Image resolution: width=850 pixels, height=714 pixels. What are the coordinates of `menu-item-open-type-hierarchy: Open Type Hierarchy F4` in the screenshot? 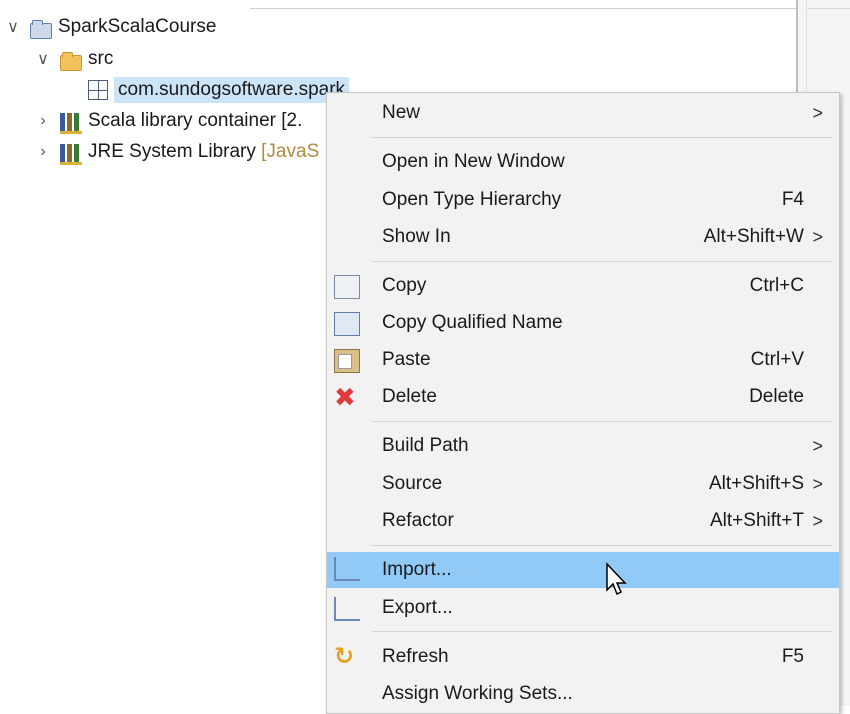 It's located at (583, 200).